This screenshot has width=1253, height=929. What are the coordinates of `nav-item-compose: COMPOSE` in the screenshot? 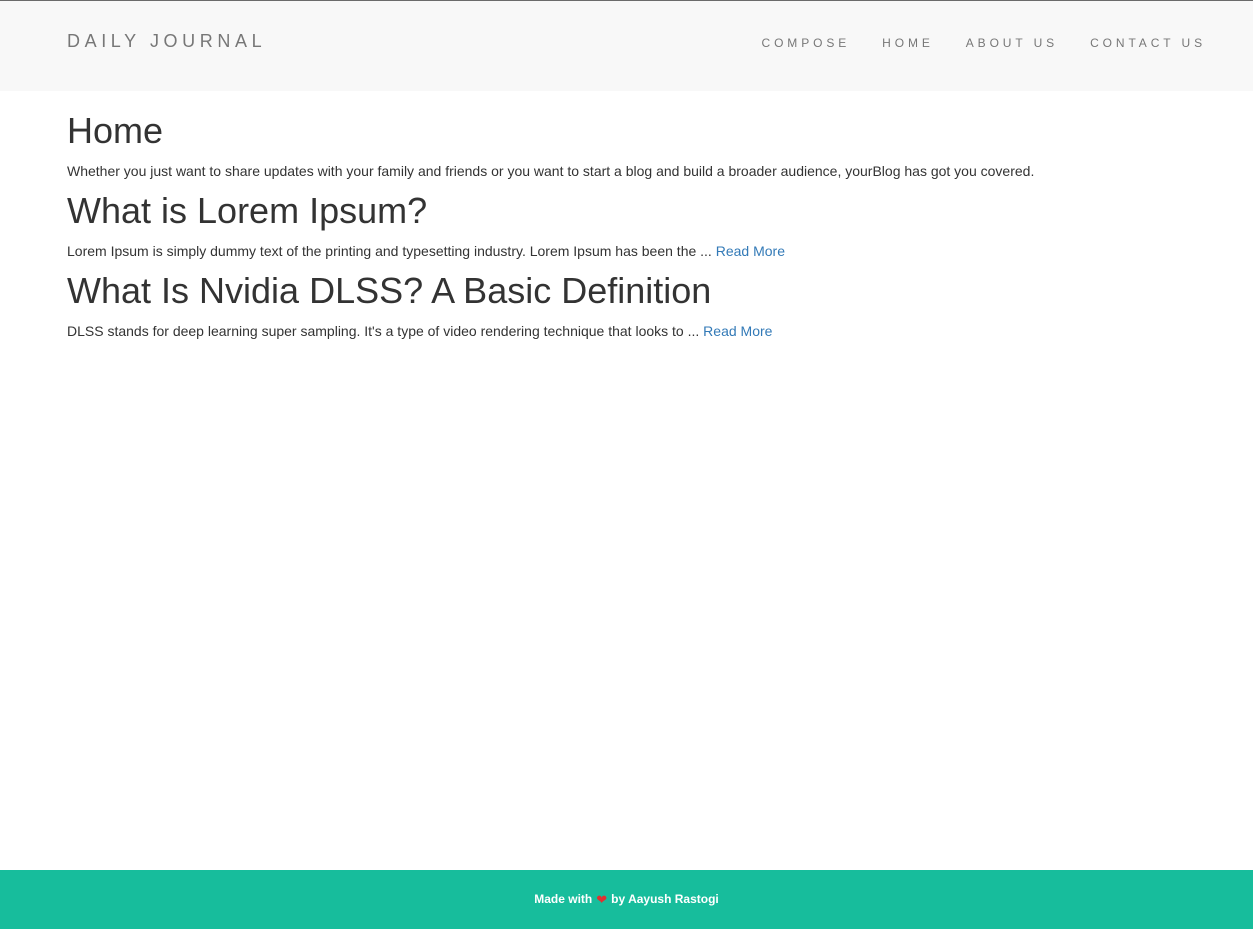 It's located at (806, 43).